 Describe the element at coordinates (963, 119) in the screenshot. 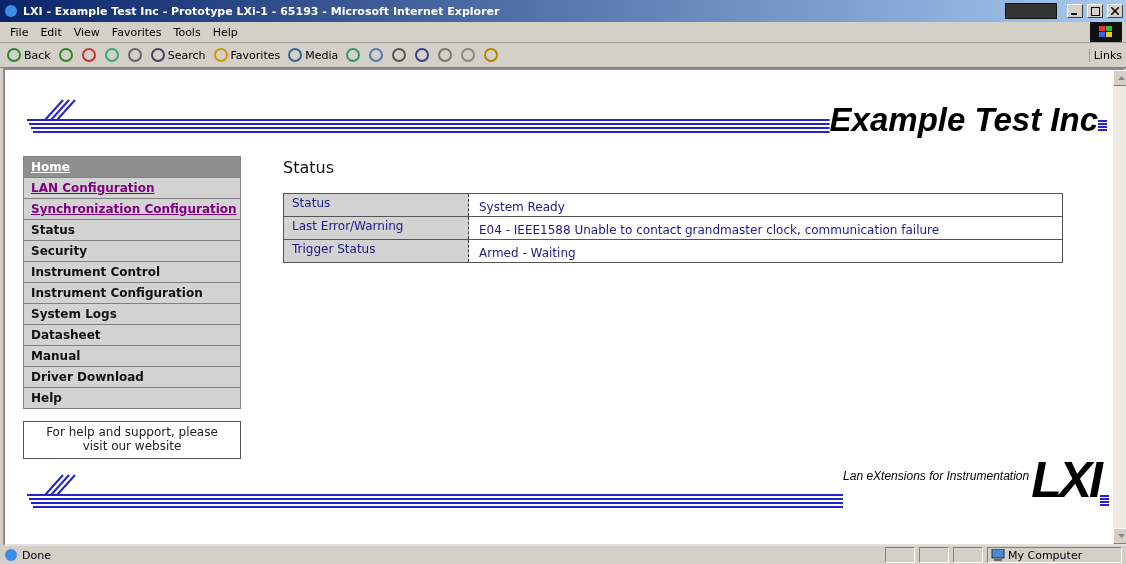

I see `company-name: Example Test Inc` at that location.